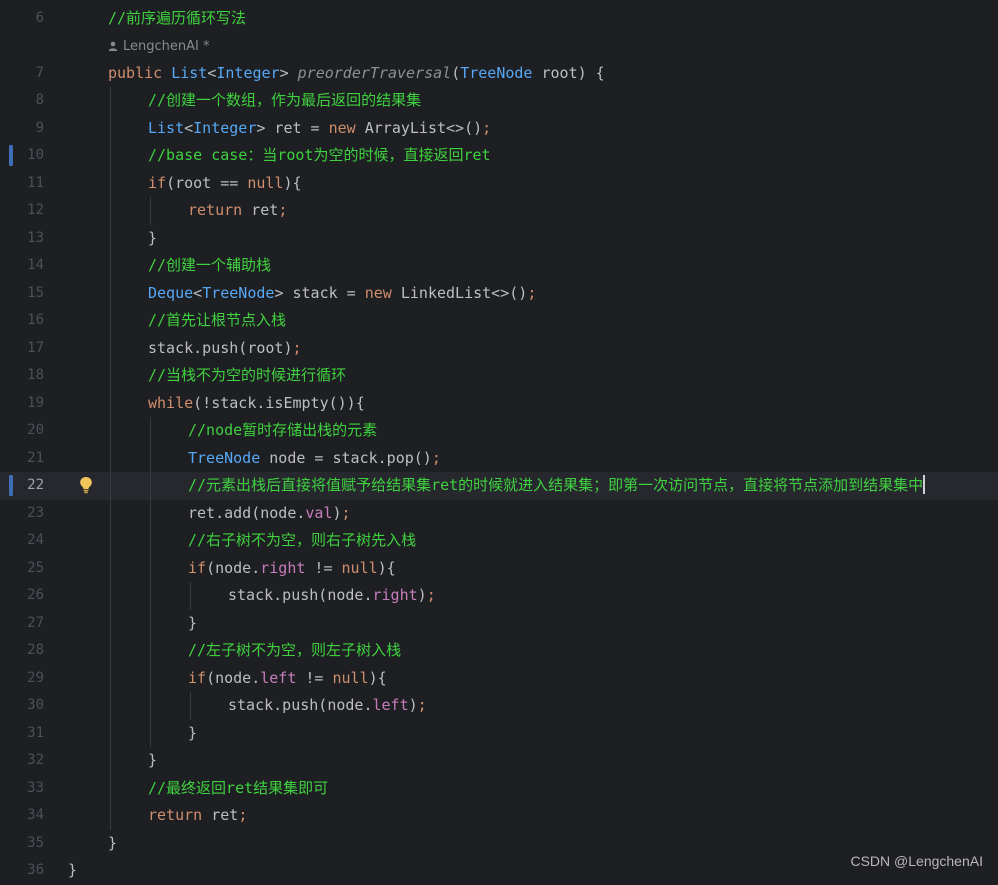  I want to click on line-number: 11, so click(22, 184).